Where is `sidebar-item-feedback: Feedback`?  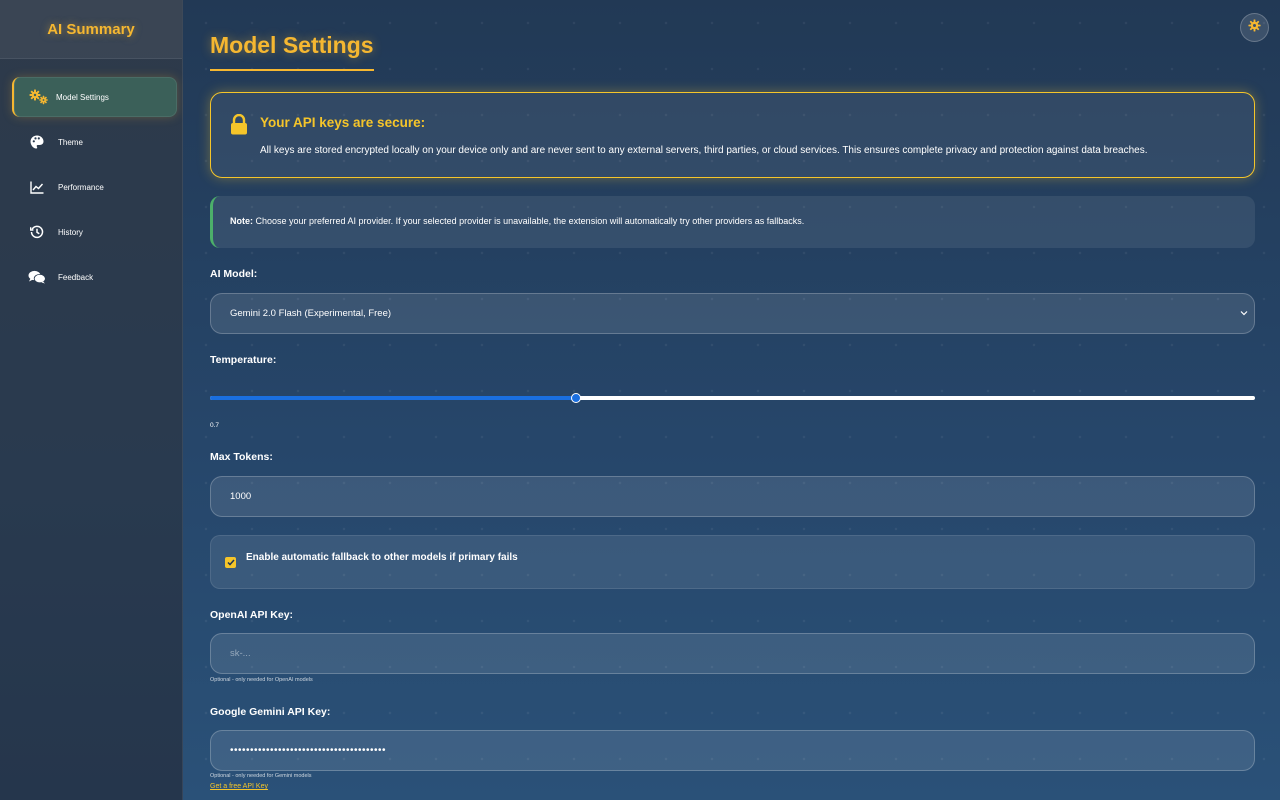
sidebar-item-feedback: Feedback is located at coordinates (94, 277).